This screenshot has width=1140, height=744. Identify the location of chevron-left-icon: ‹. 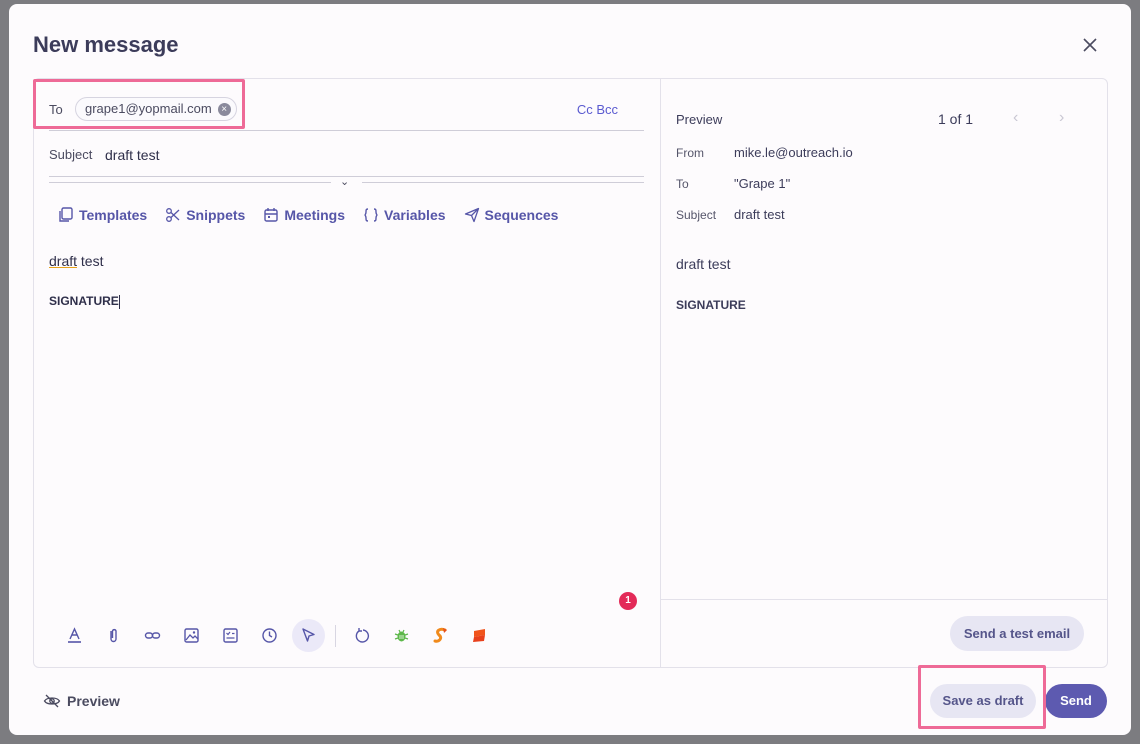
(1015, 118).